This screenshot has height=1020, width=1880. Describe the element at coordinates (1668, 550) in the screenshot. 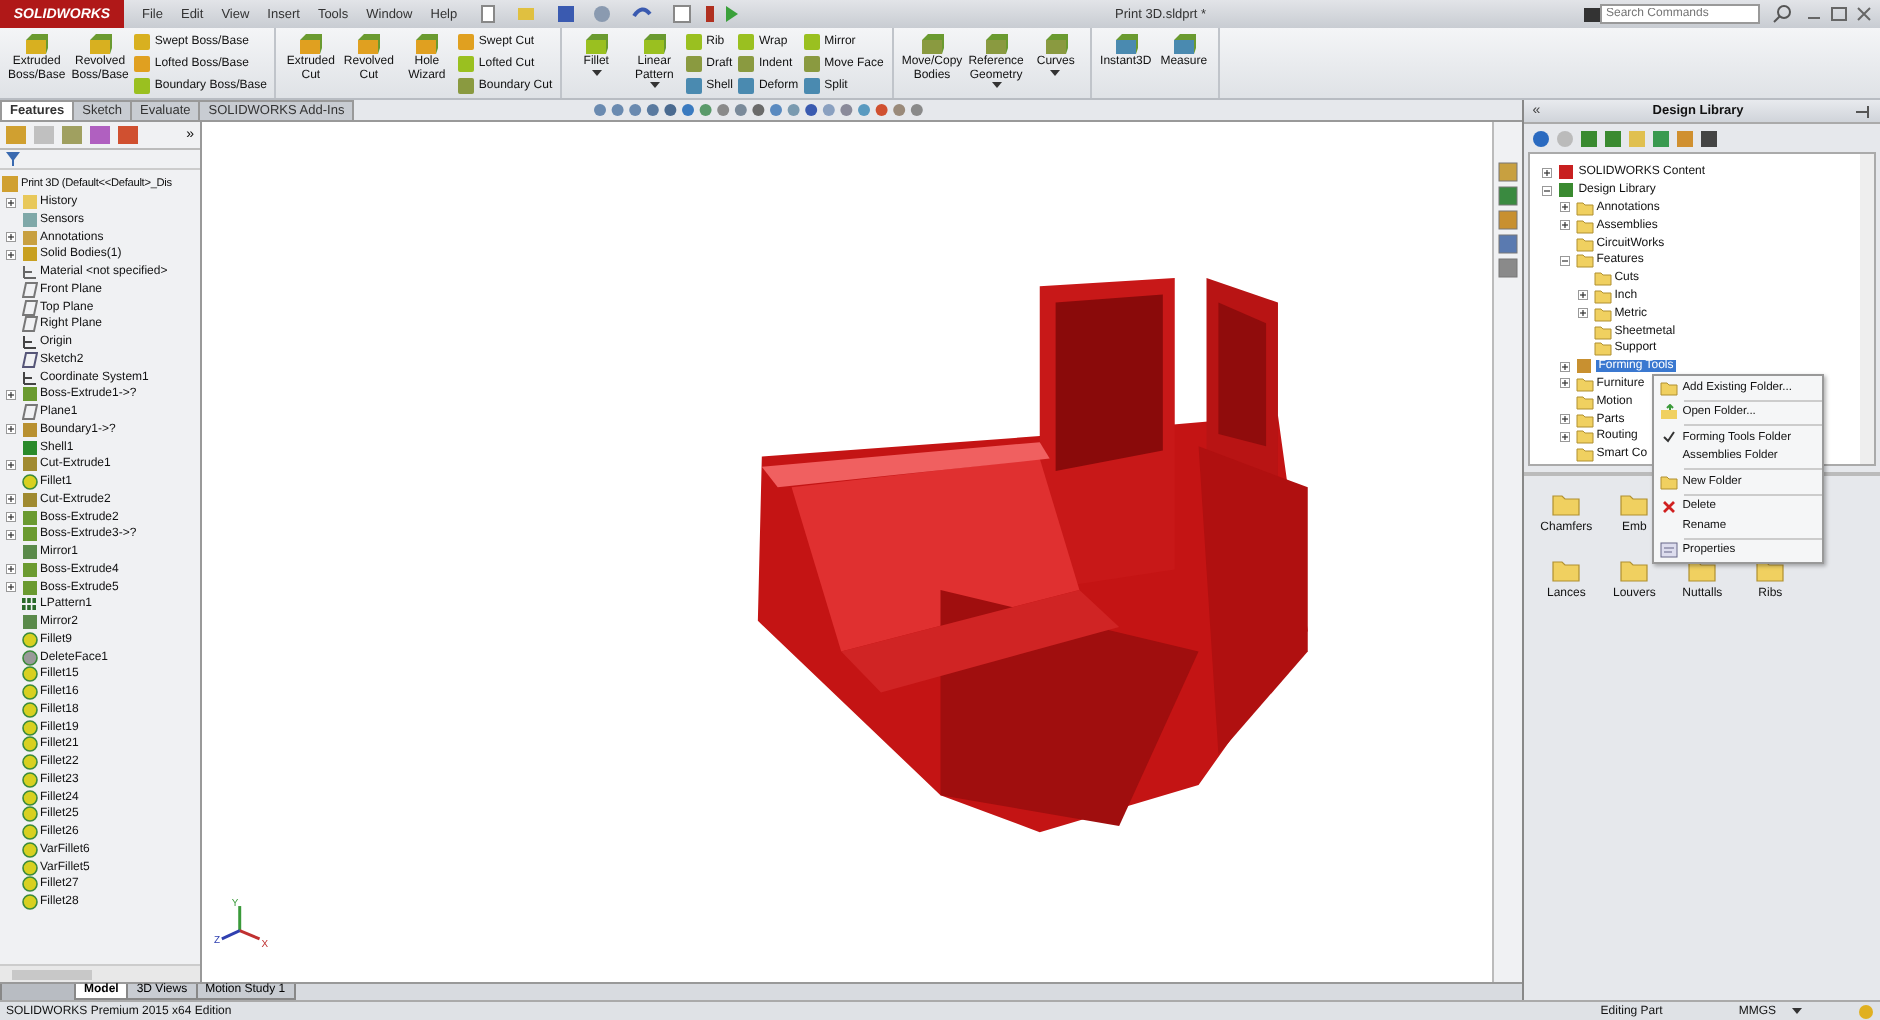

I see `properties-icon` at that location.